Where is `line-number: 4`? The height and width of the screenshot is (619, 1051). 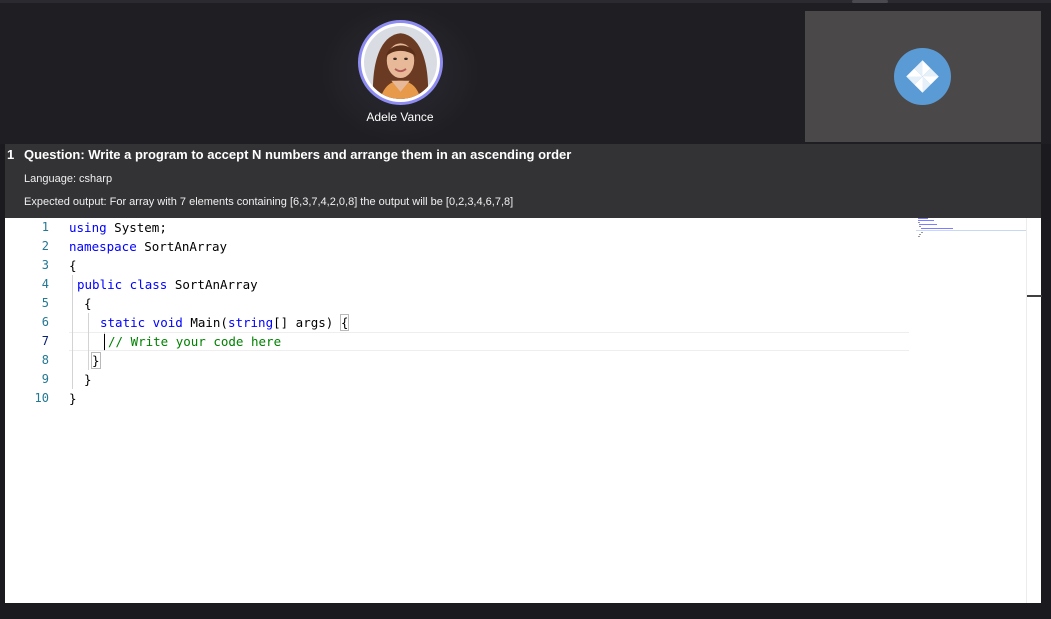
line-number: 4 is located at coordinates (45, 284).